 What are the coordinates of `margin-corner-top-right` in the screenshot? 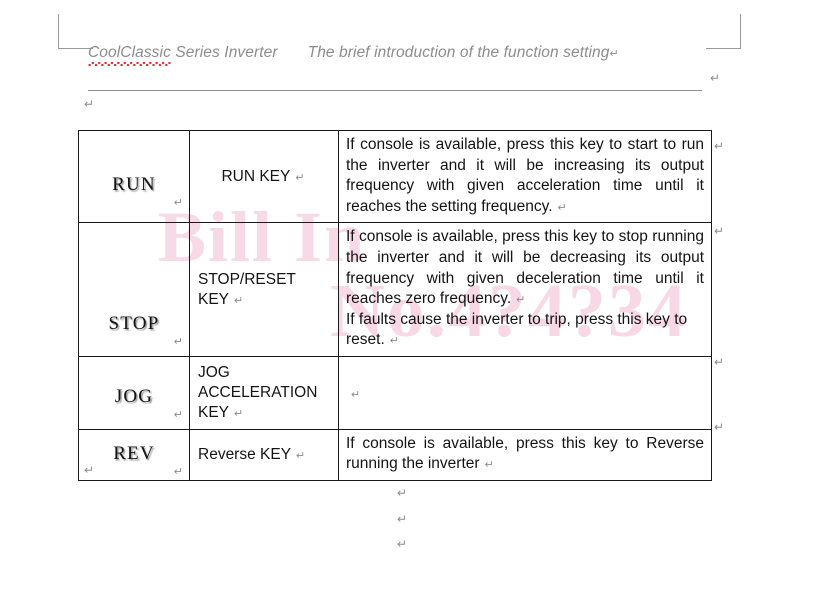 It's located at (723, 31).